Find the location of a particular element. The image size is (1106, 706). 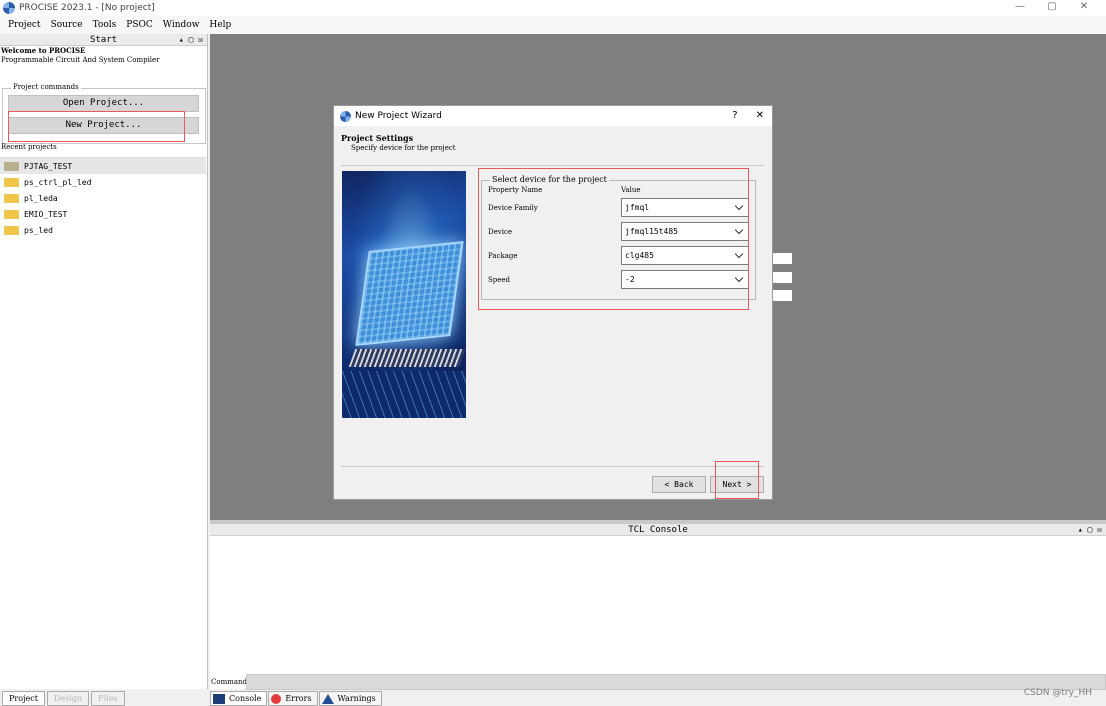

recent-project-item: ps_led is located at coordinates (103, 230).